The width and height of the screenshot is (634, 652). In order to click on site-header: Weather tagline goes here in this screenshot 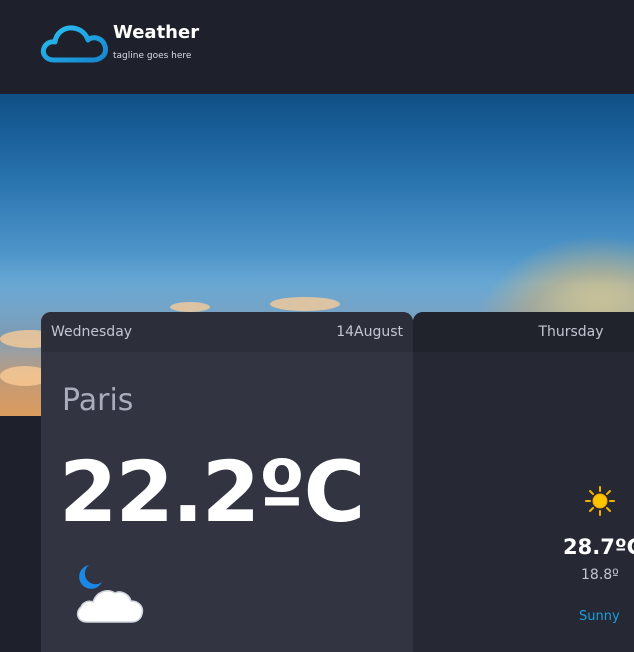, I will do `click(317, 47)`.